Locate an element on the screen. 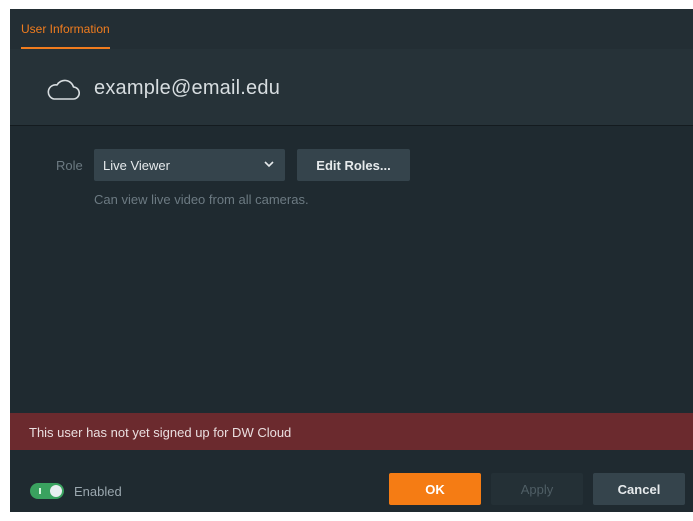 This screenshot has height=521, width=693. toggle-on-mark is located at coordinates (40, 491).